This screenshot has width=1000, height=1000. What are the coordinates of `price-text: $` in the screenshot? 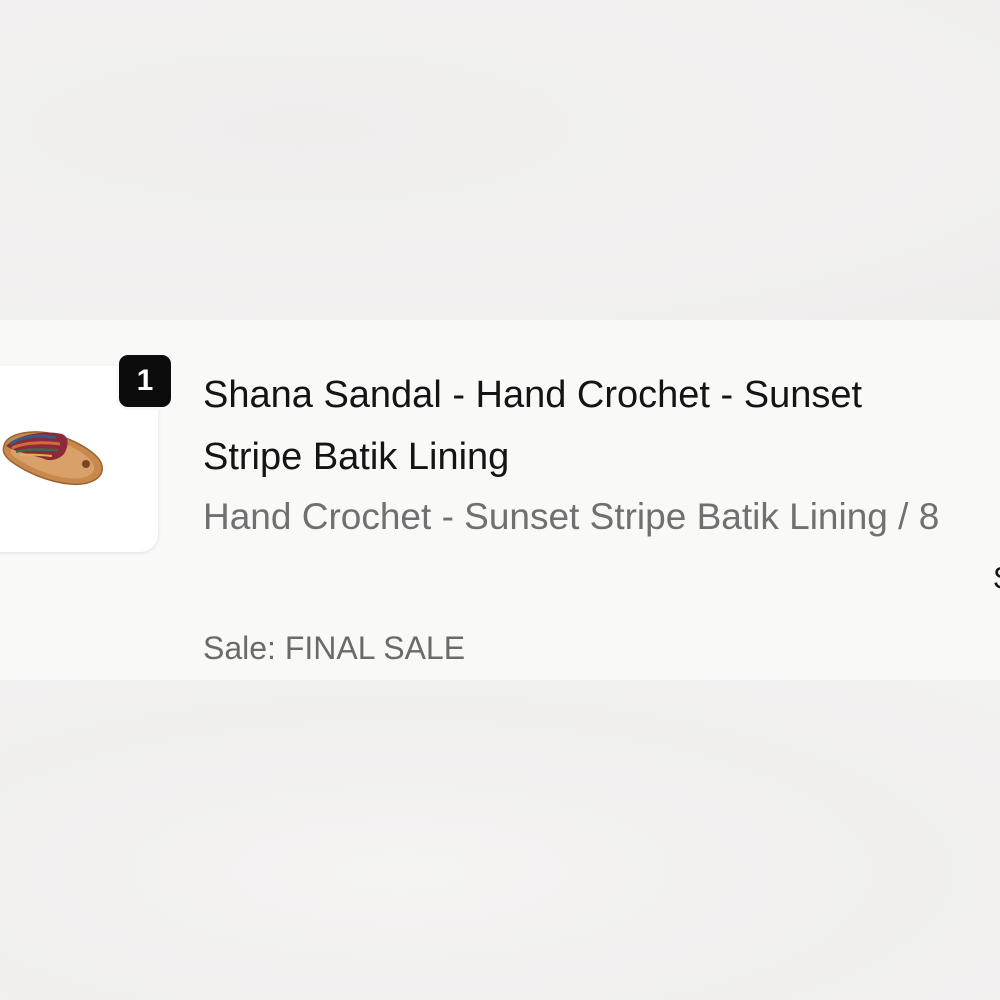 It's located at (997, 578).